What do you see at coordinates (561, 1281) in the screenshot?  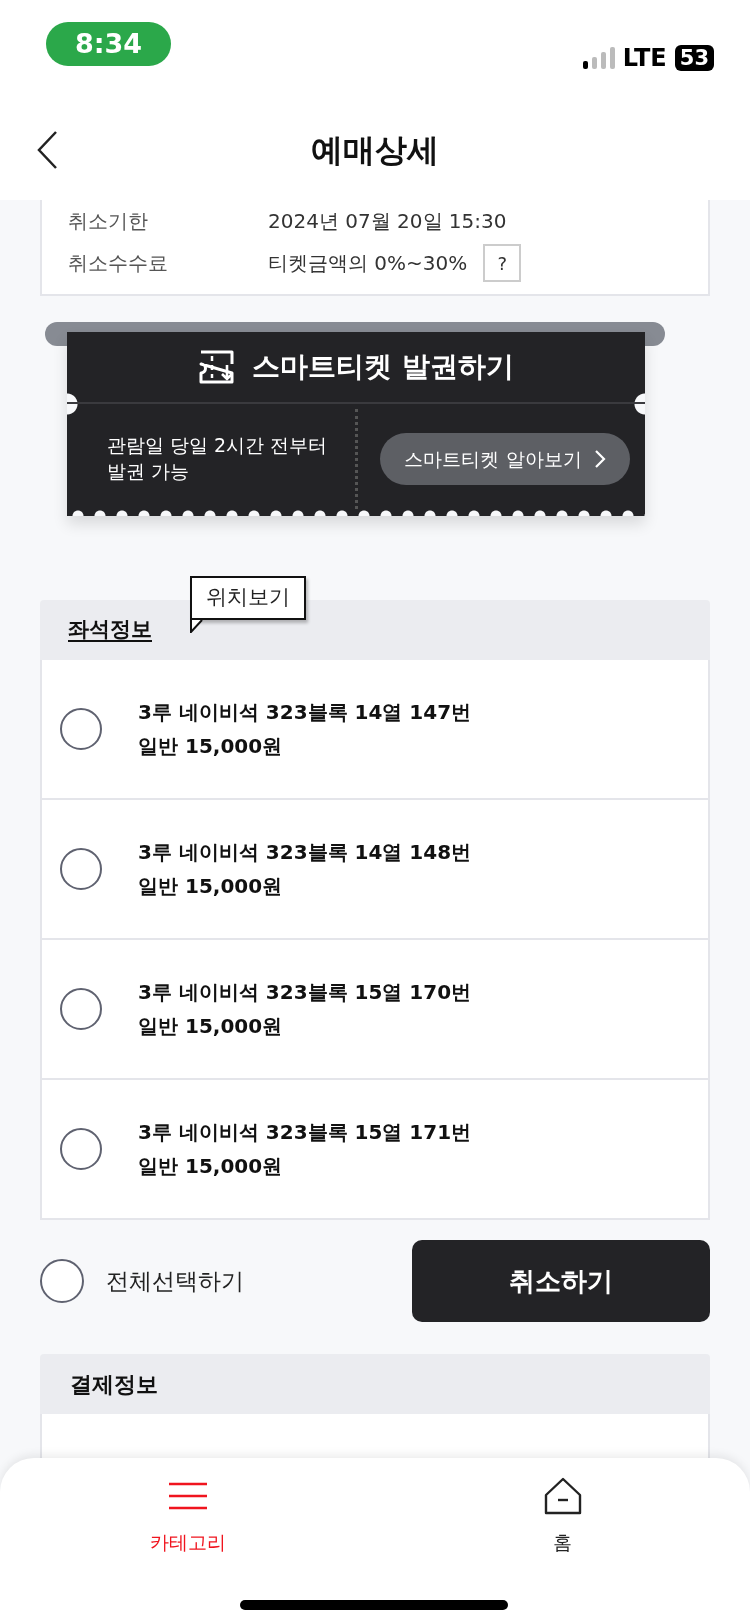 I see `cancel-button: 취소하기` at bounding box center [561, 1281].